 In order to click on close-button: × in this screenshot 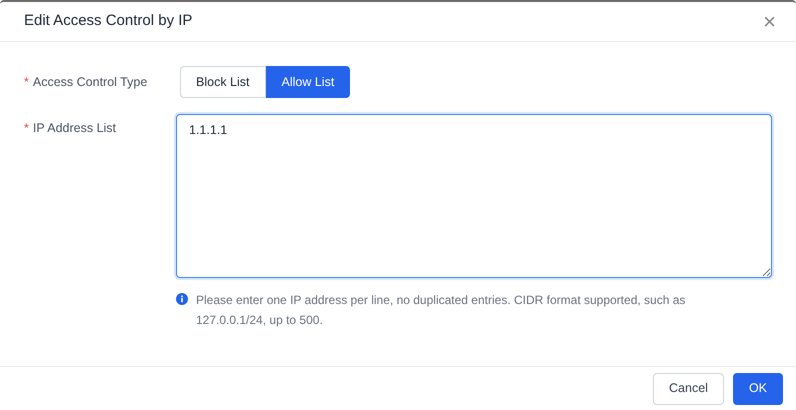, I will do `click(769, 21)`.